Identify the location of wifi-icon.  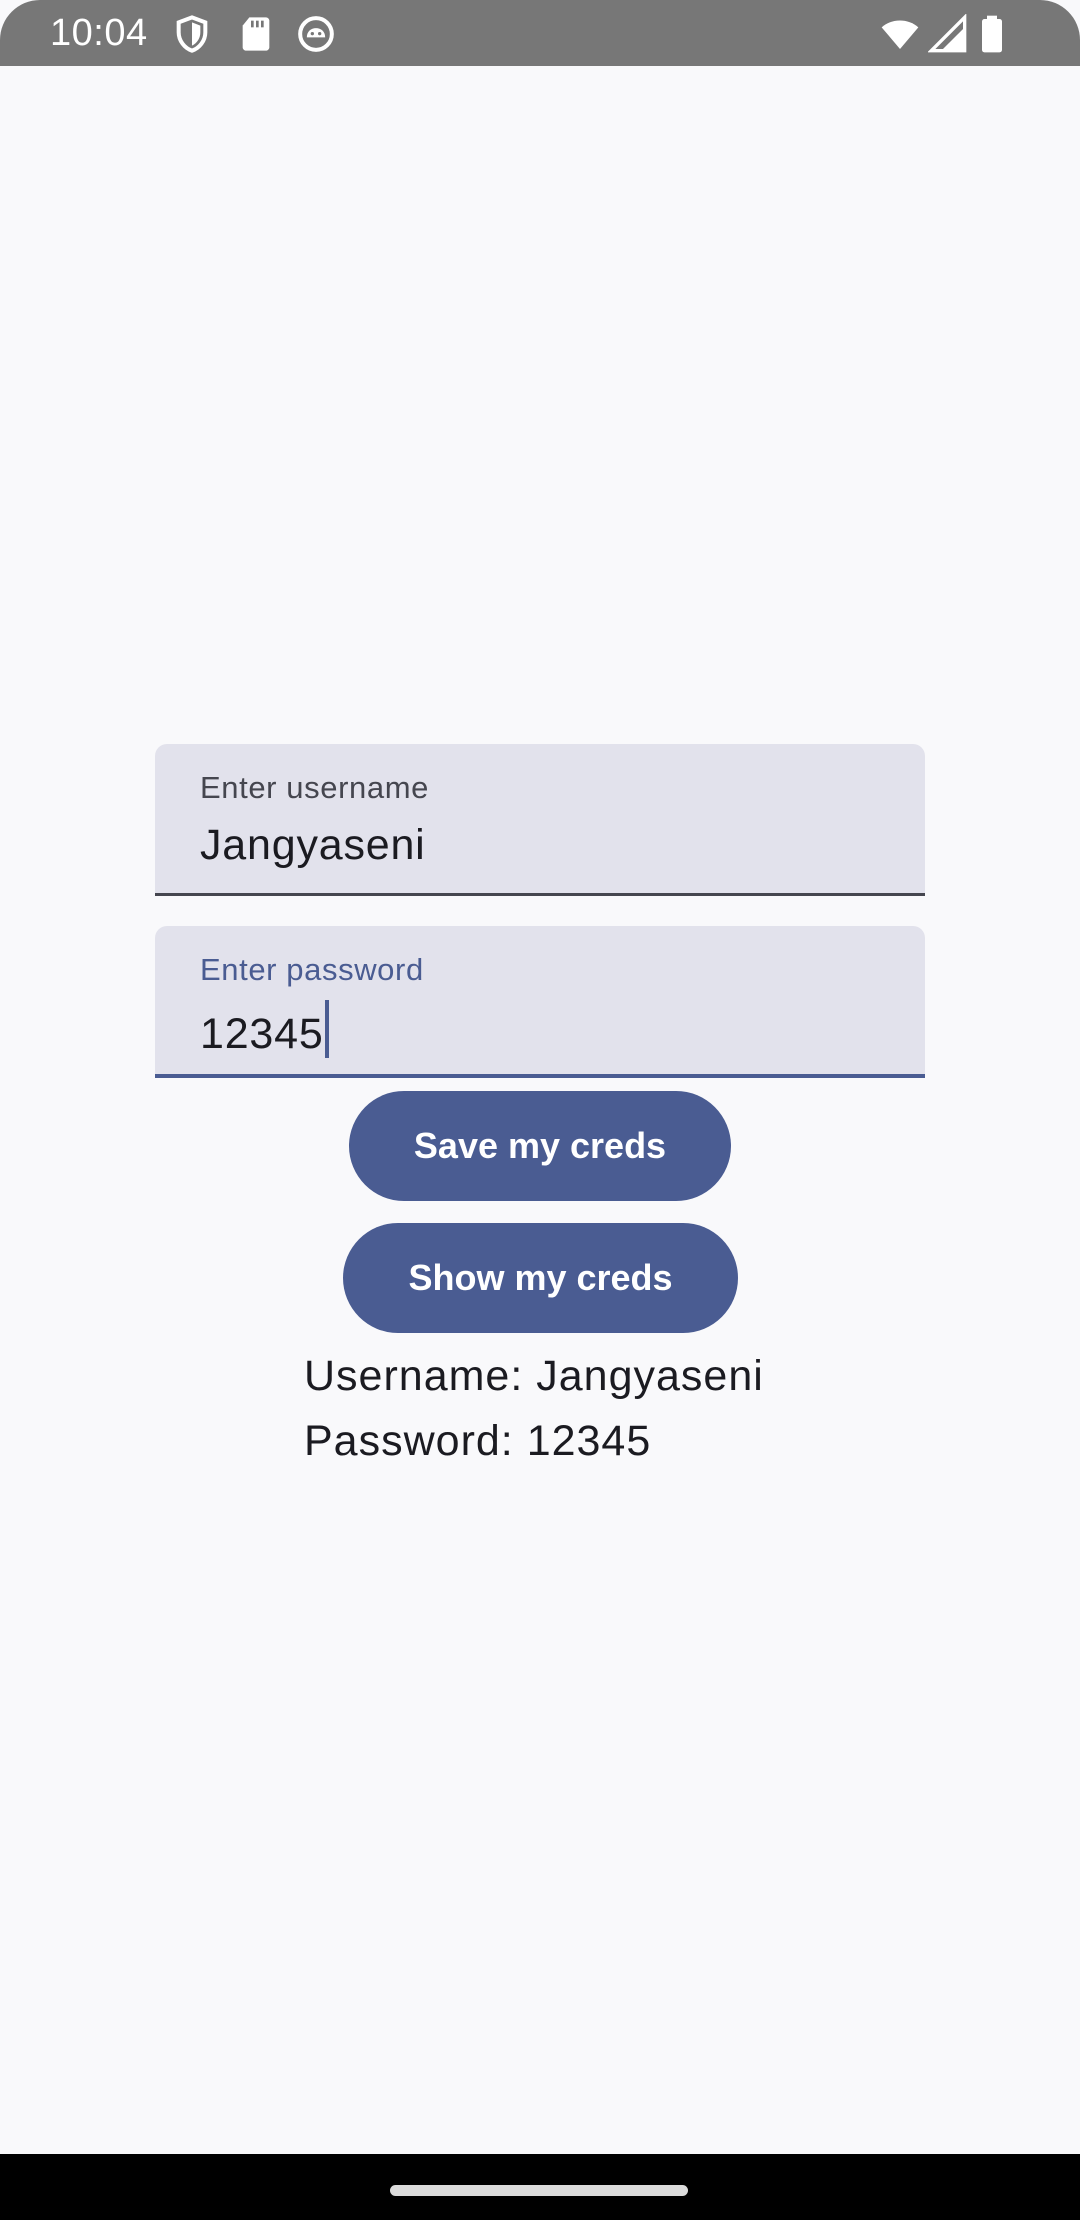
(900, 34).